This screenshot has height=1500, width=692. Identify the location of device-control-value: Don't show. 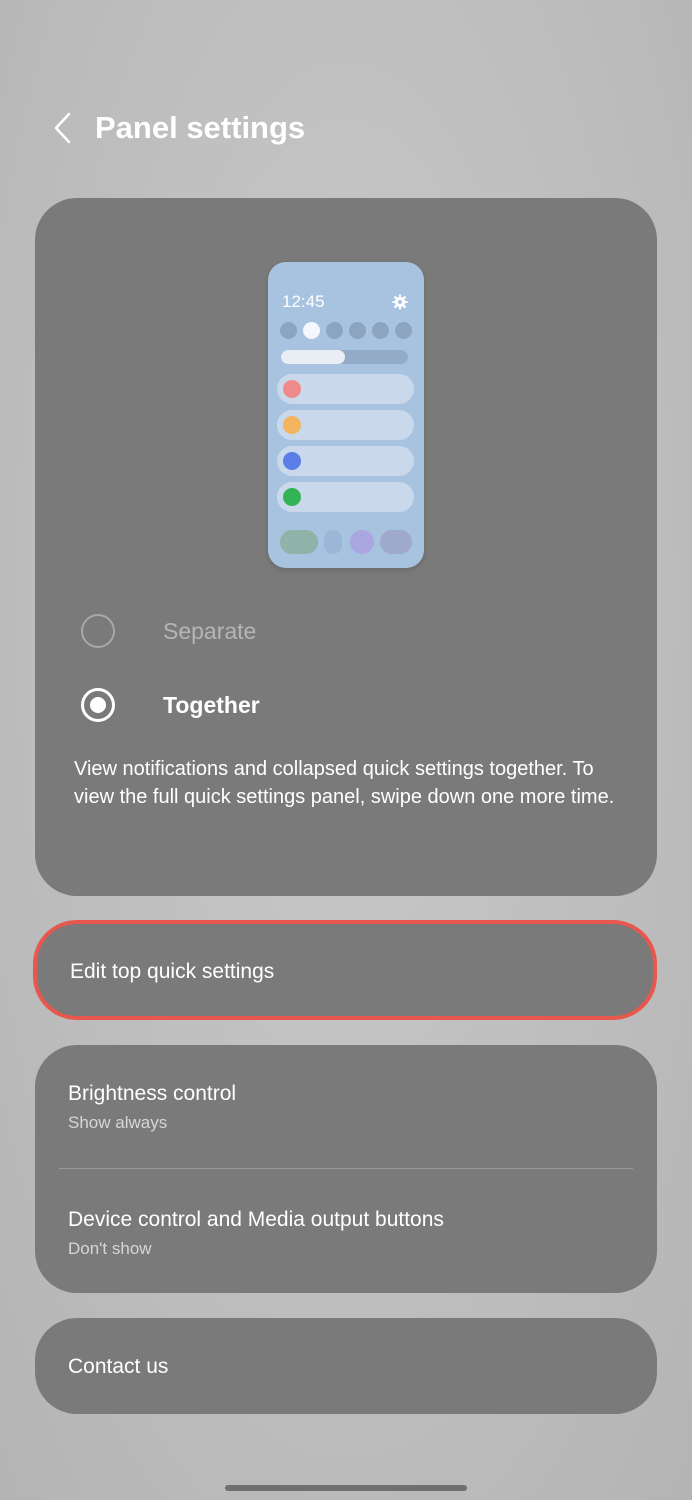
(110, 1248).